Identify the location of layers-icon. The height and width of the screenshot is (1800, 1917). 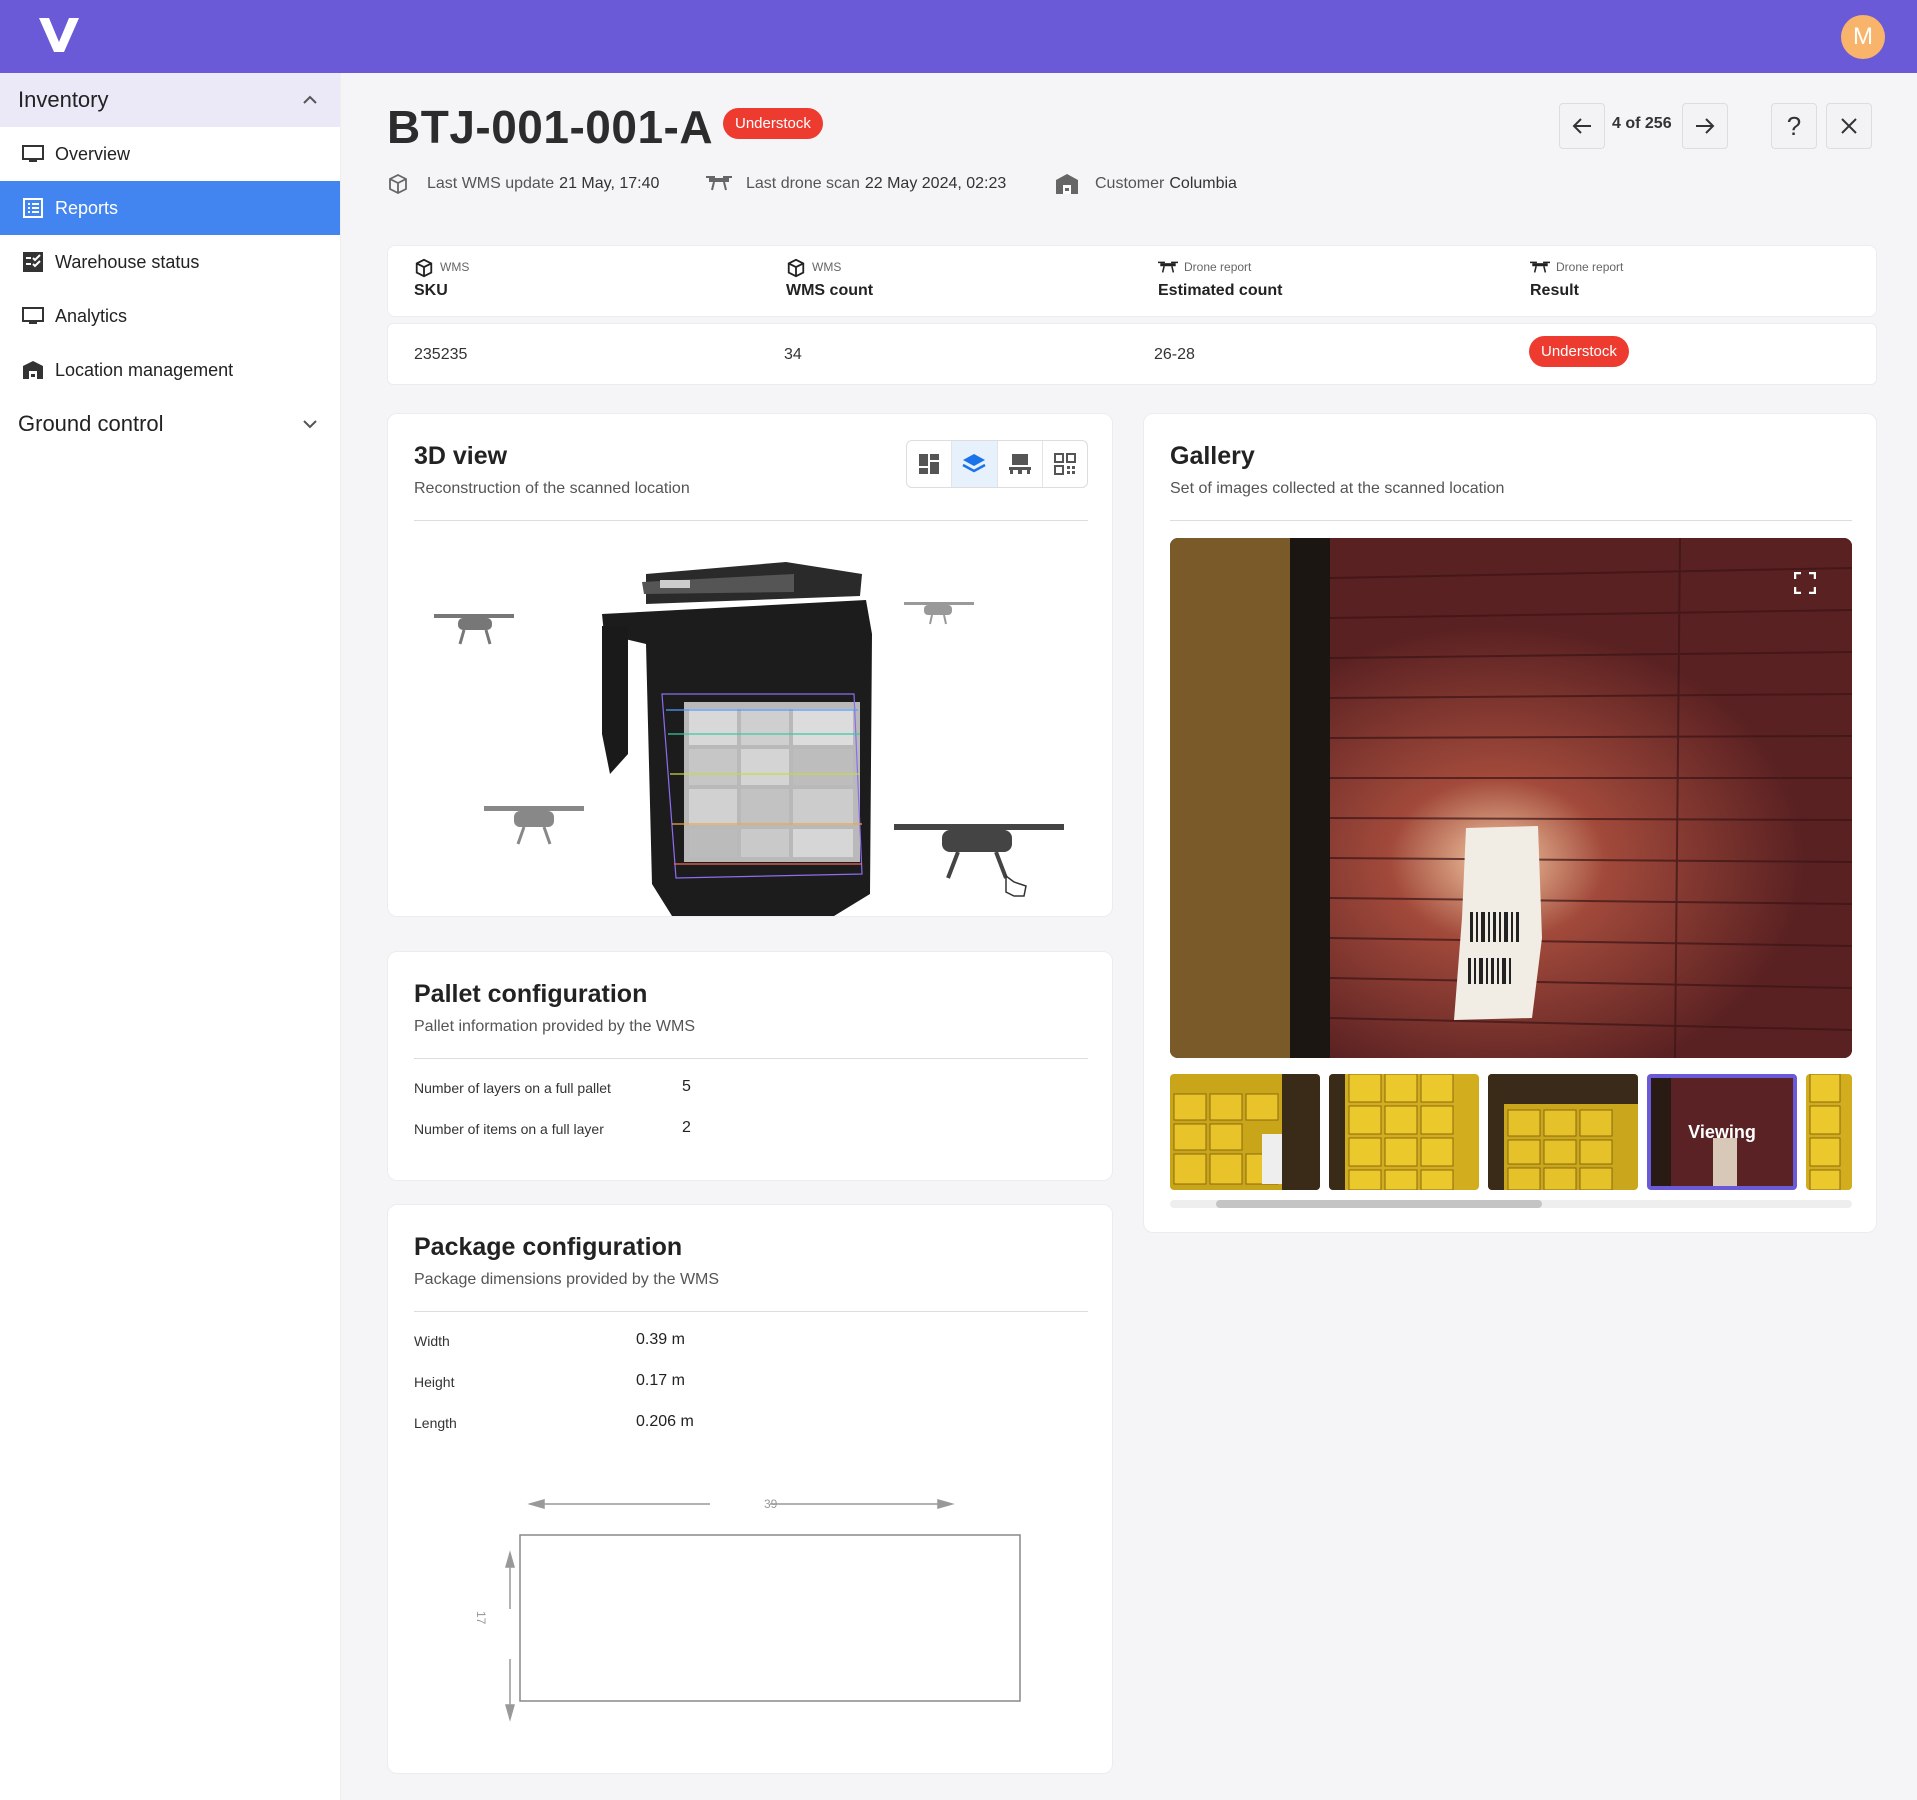
(974, 463).